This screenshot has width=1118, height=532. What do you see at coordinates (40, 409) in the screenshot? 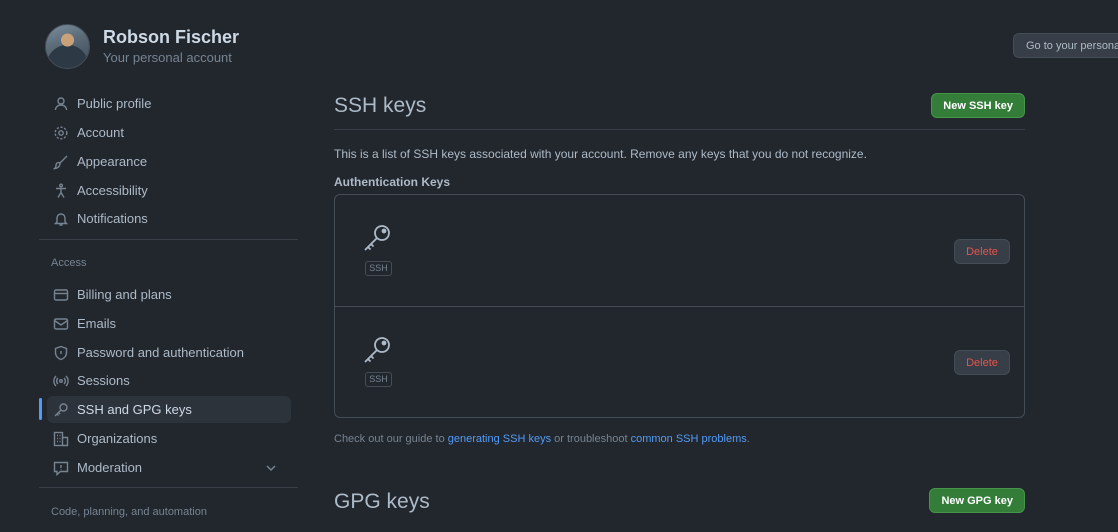
I see `active-indicator` at bounding box center [40, 409].